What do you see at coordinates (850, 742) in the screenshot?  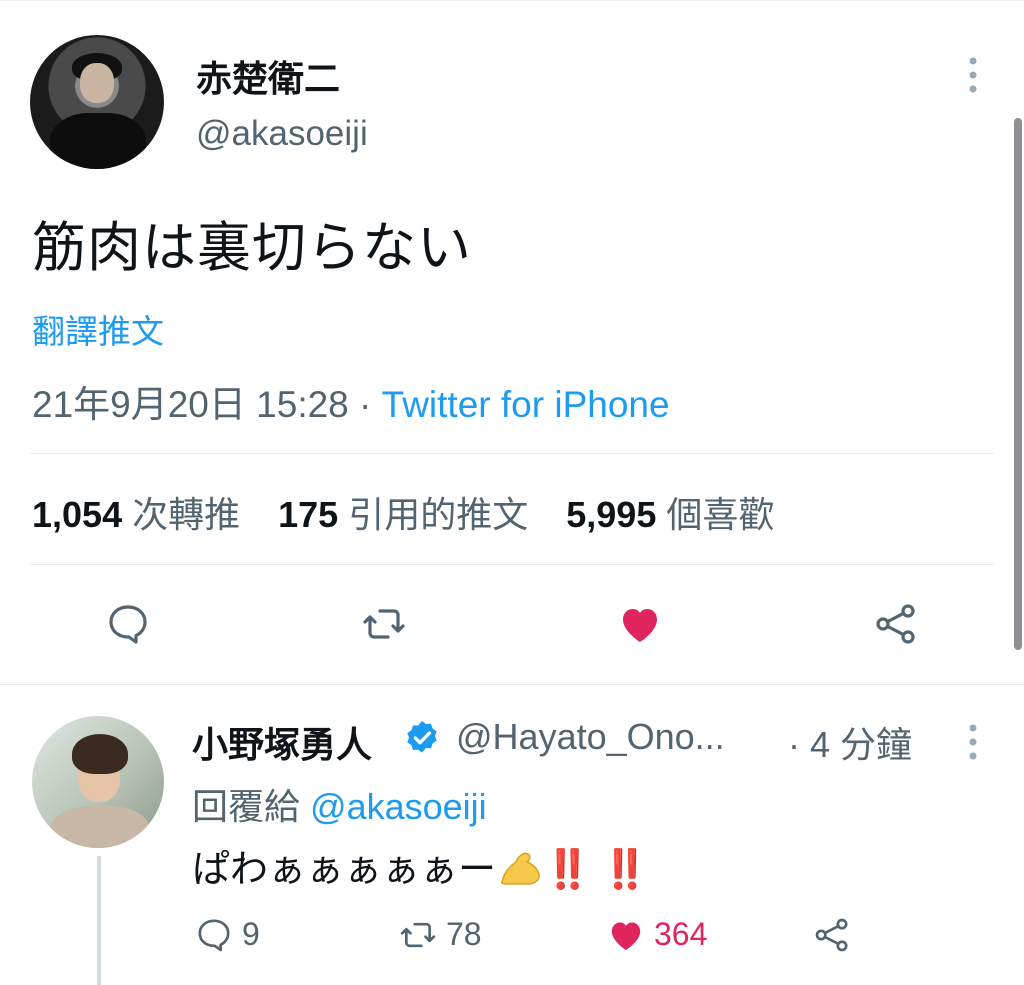 I see `reply-time: · 4 分鐘` at bounding box center [850, 742].